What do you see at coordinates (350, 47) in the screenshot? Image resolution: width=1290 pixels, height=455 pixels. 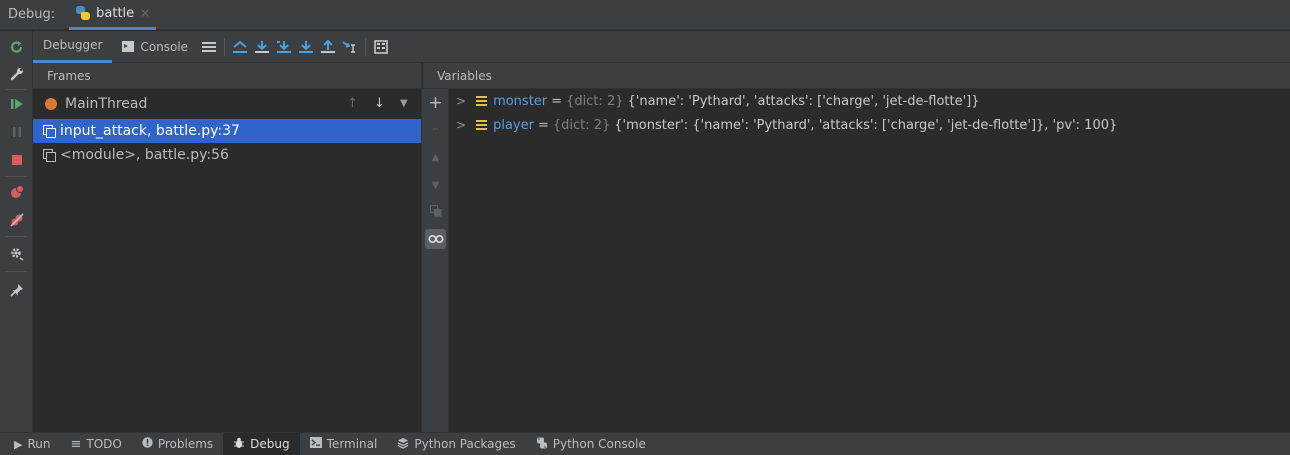 I see `run-to-cursor-icon` at bounding box center [350, 47].